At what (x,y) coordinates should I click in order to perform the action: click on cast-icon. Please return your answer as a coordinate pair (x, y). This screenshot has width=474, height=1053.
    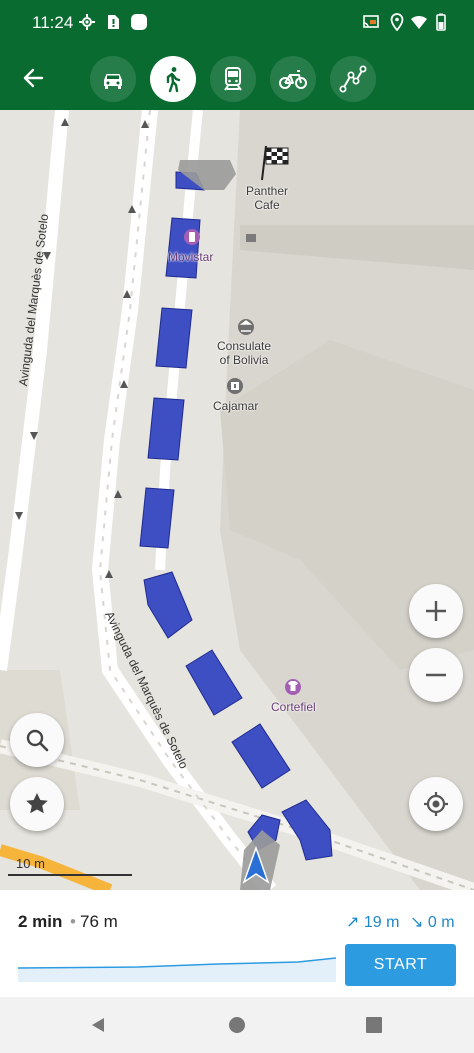
    Looking at the image, I should click on (371, 21).